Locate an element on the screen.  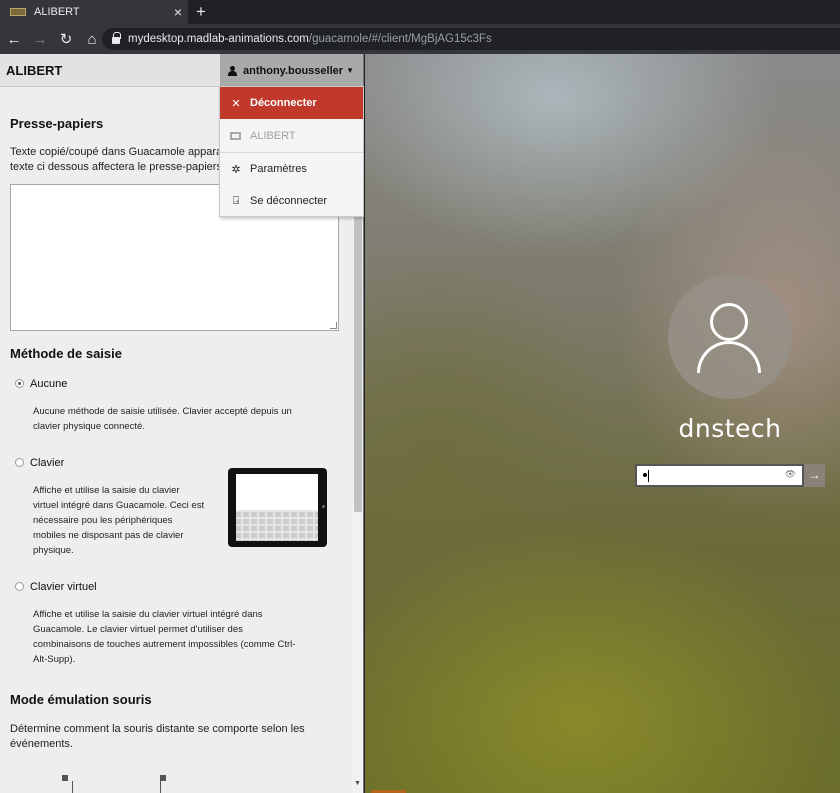
reload-icon: ↻ is located at coordinates (66, 39).